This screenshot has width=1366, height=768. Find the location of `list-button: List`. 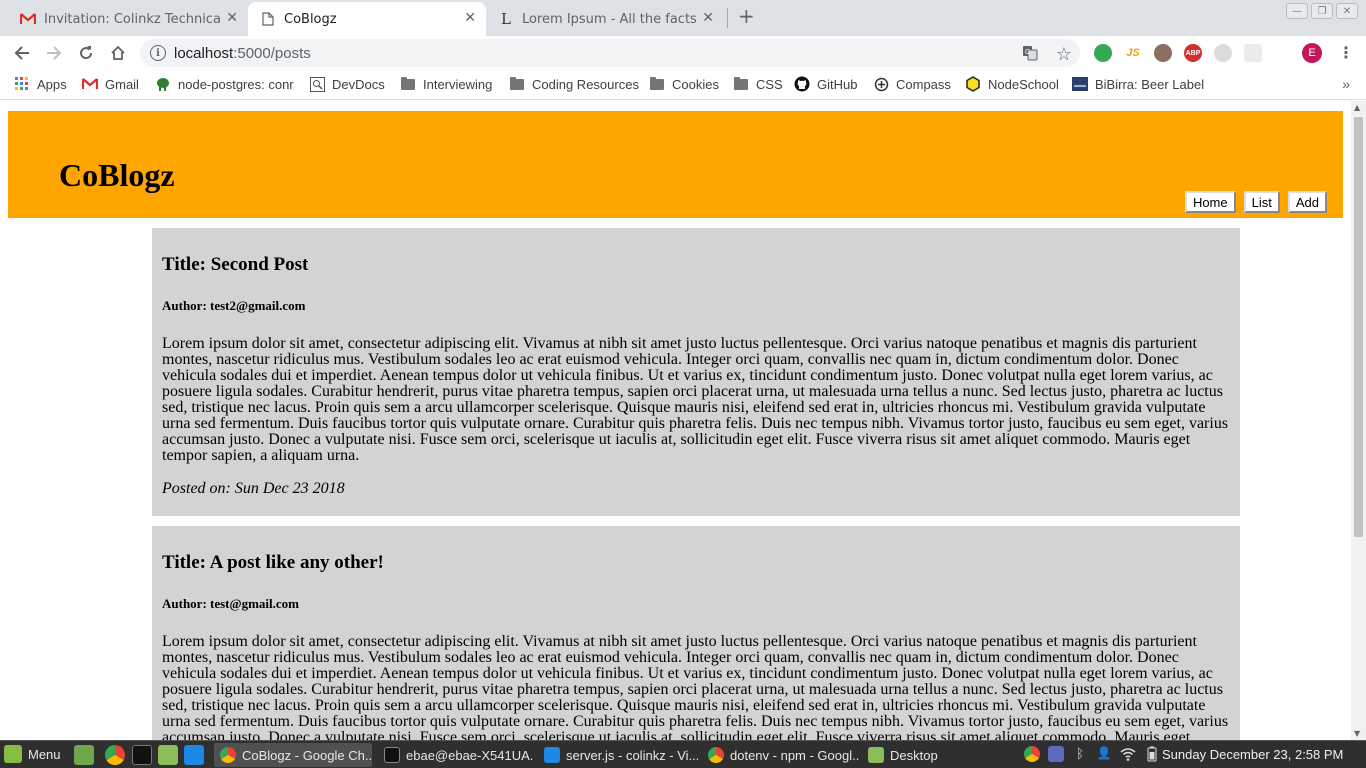

list-button: List is located at coordinates (1261, 202).